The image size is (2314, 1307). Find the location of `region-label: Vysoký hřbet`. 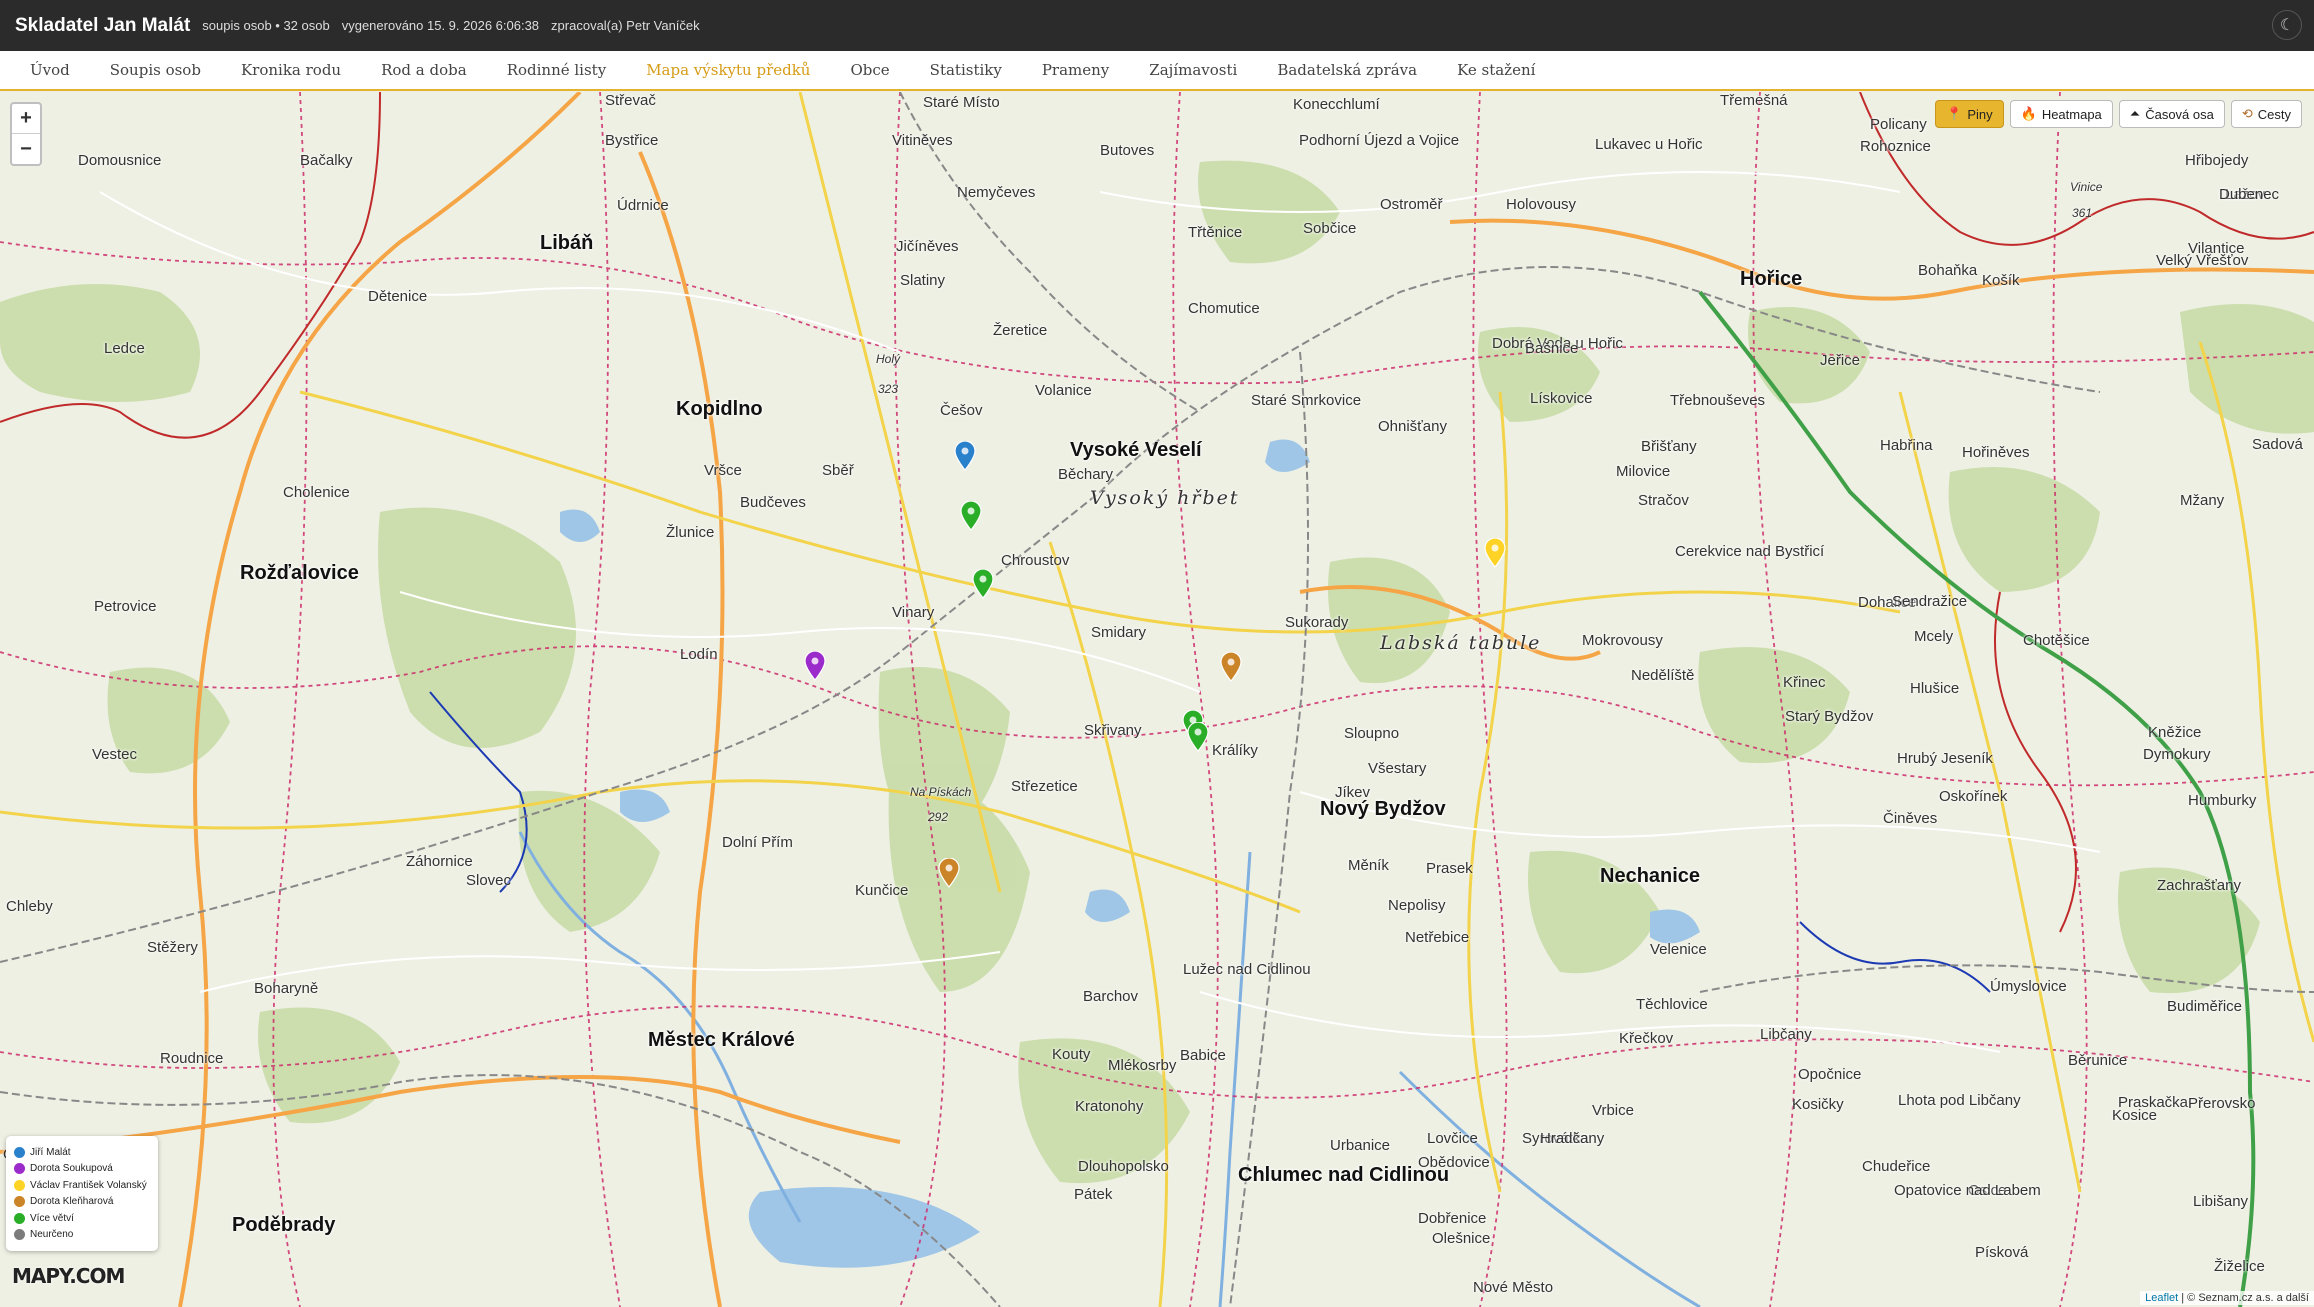

region-label: Vysoký hřbet is located at coordinates (1165, 498).